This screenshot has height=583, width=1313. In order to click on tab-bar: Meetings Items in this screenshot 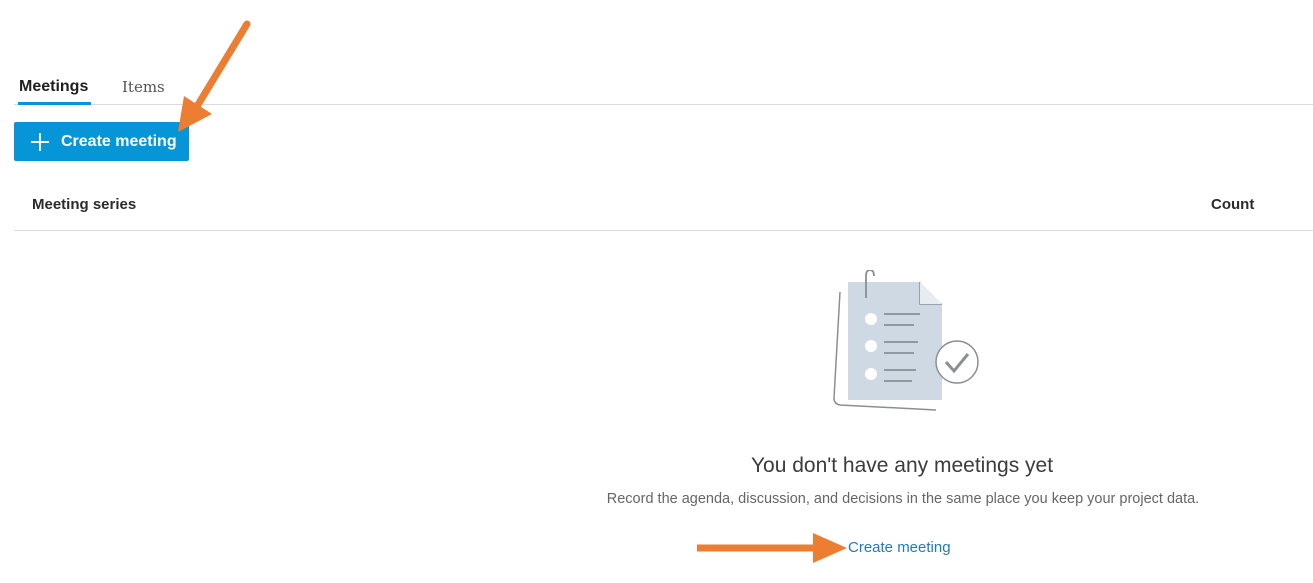, I will do `click(663, 87)`.